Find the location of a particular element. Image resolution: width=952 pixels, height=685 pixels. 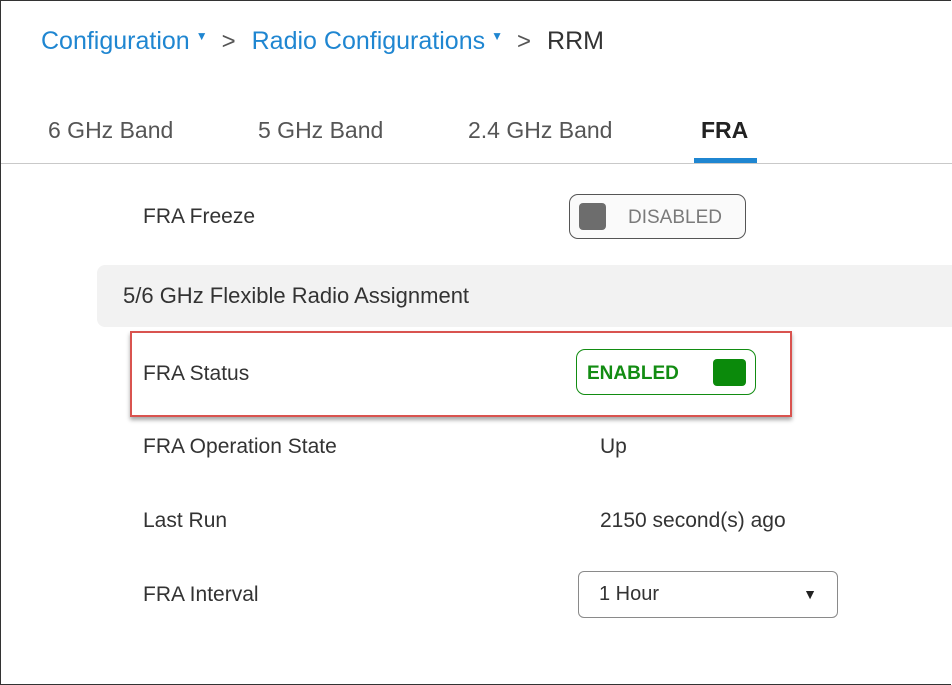

active-tab-indicator is located at coordinates (725, 160).